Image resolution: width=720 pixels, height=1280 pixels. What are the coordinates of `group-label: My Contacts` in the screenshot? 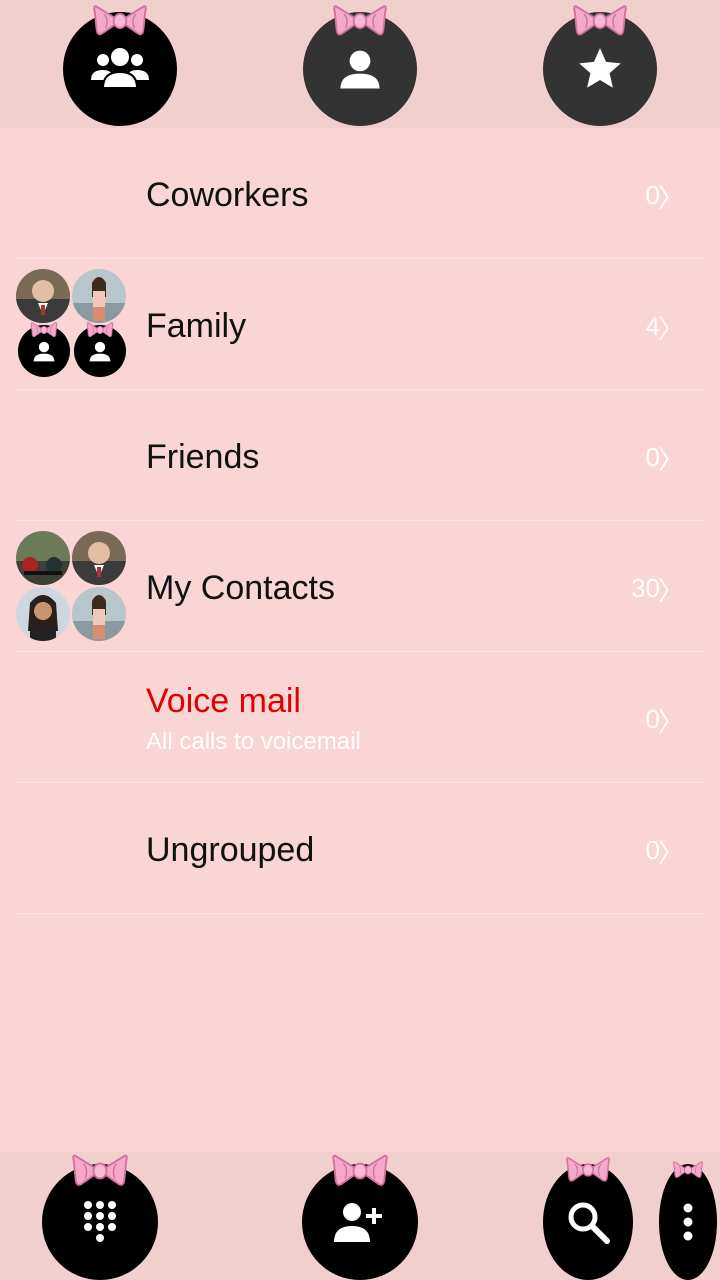 It's located at (240, 588).